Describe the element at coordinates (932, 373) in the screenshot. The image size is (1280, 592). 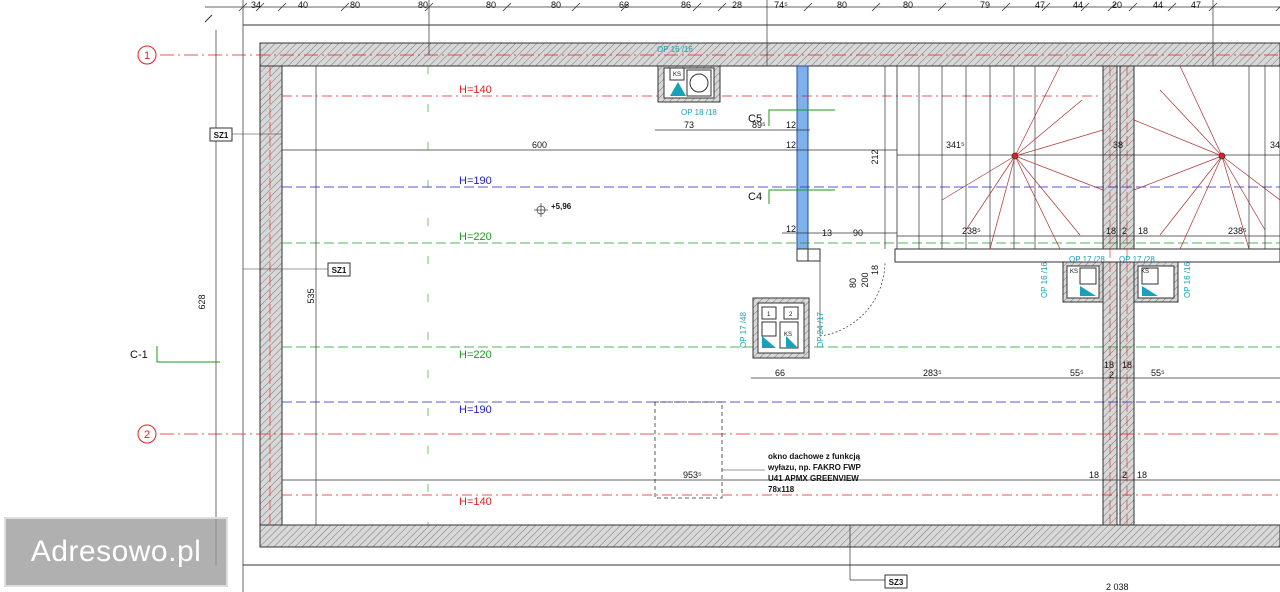
I see `svg-text: 283⁵` at that location.